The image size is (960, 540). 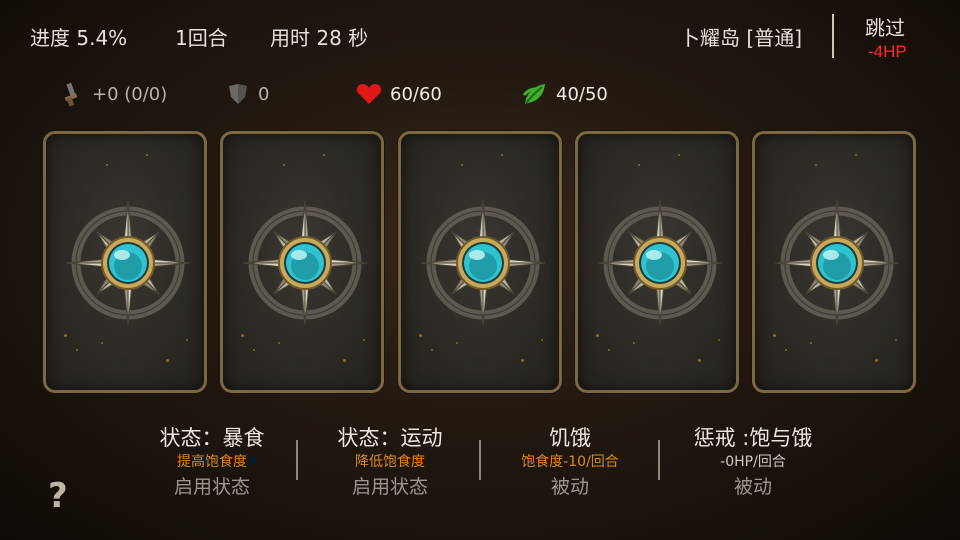 I want to click on header-divider, so click(x=833, y=36).